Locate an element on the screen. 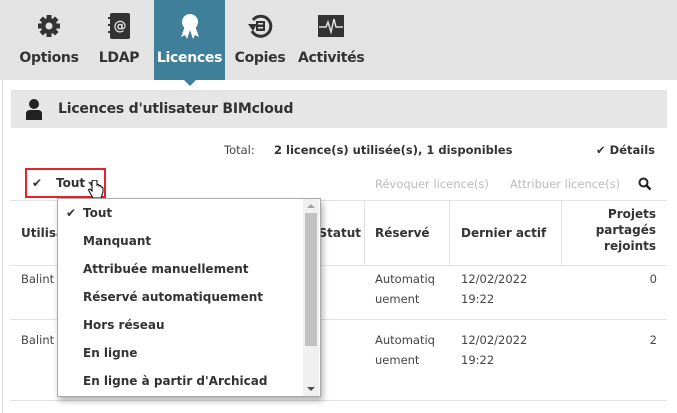 The height and width of the screenshot is (413, 677). hand-cursor-icon is located at coordinates (96, 189).